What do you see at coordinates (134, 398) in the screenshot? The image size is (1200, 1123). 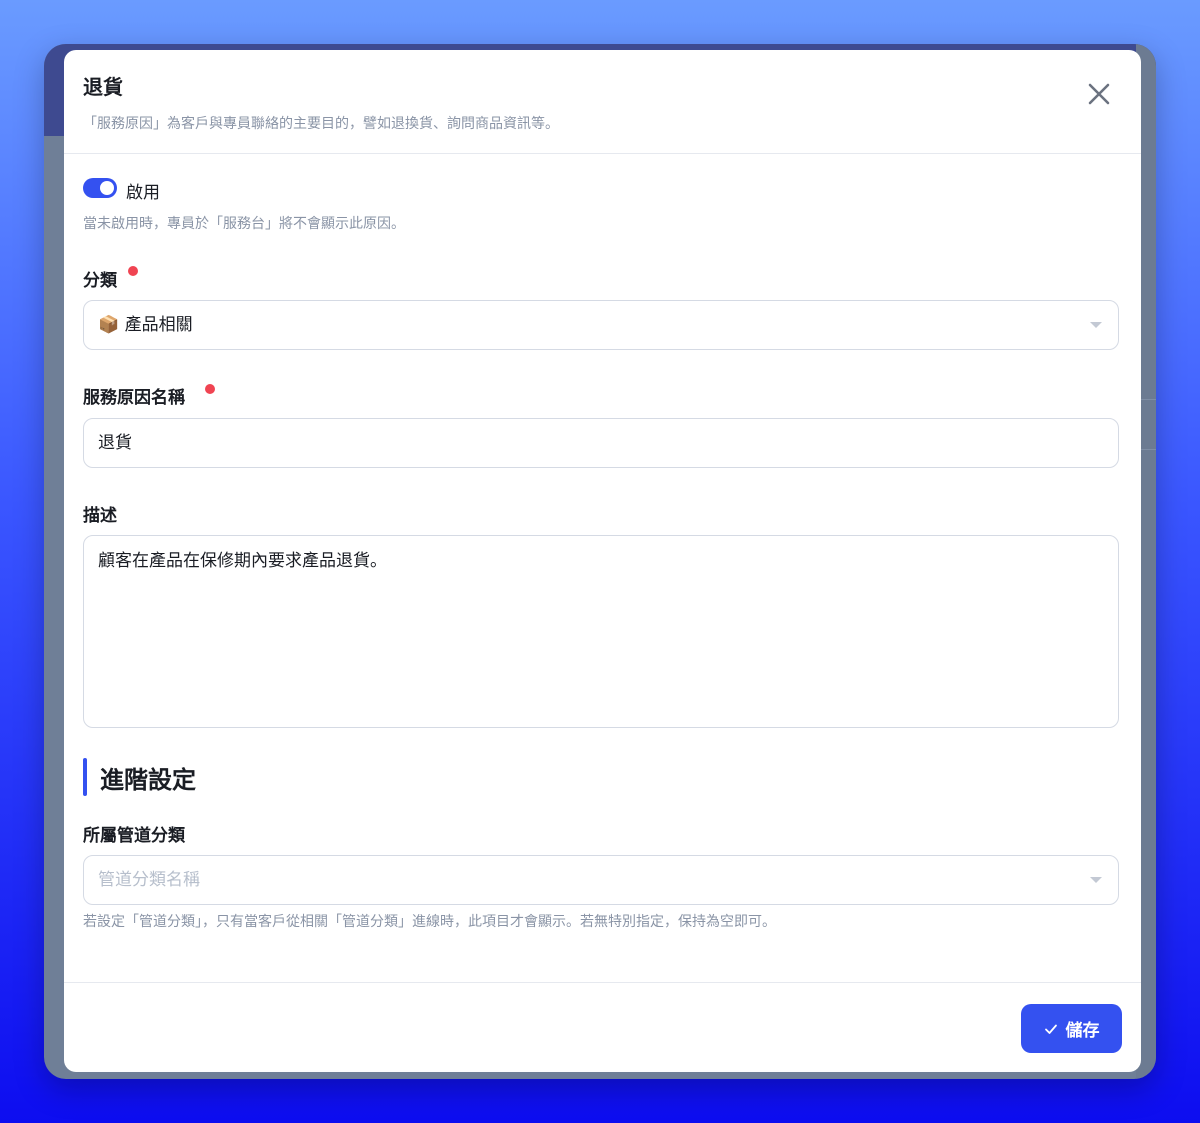 I see `reason-name-label: 服務原因名稱` at bounding box center [134, 398].